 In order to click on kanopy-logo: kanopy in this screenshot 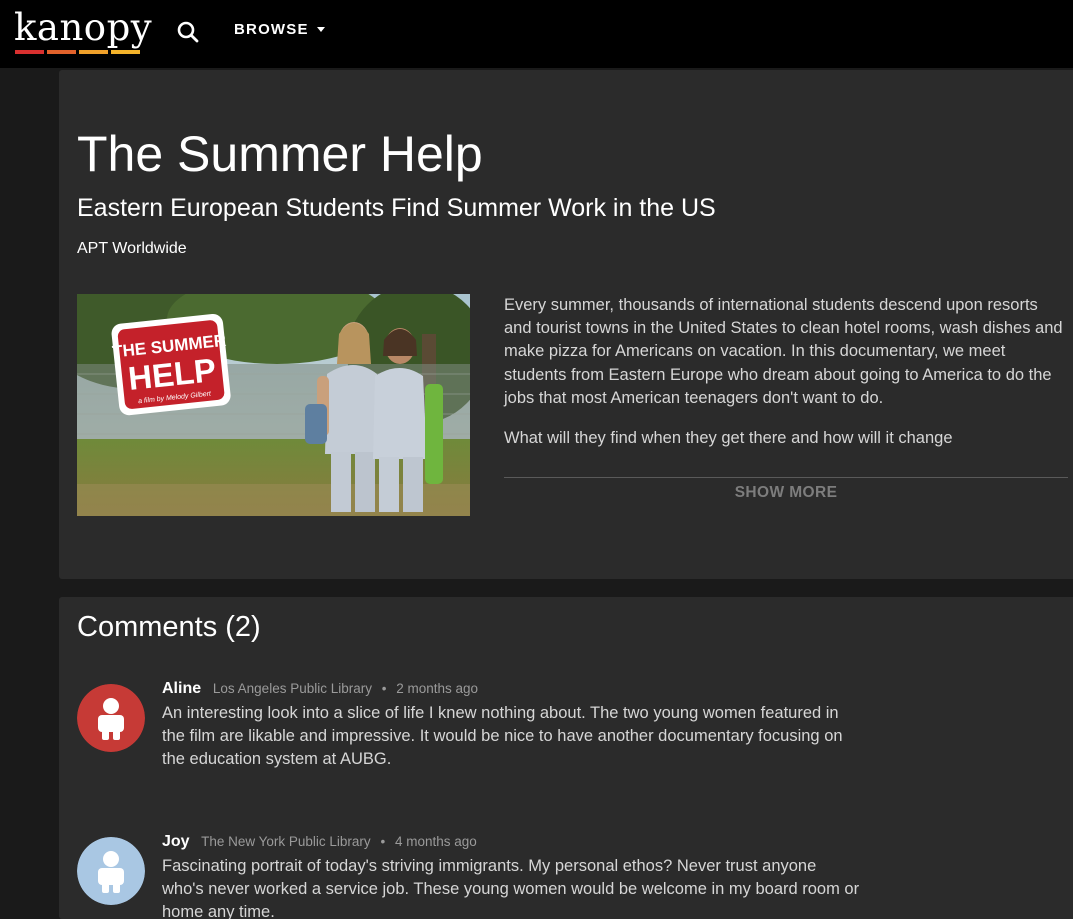, I will do `click(83, 31)`.